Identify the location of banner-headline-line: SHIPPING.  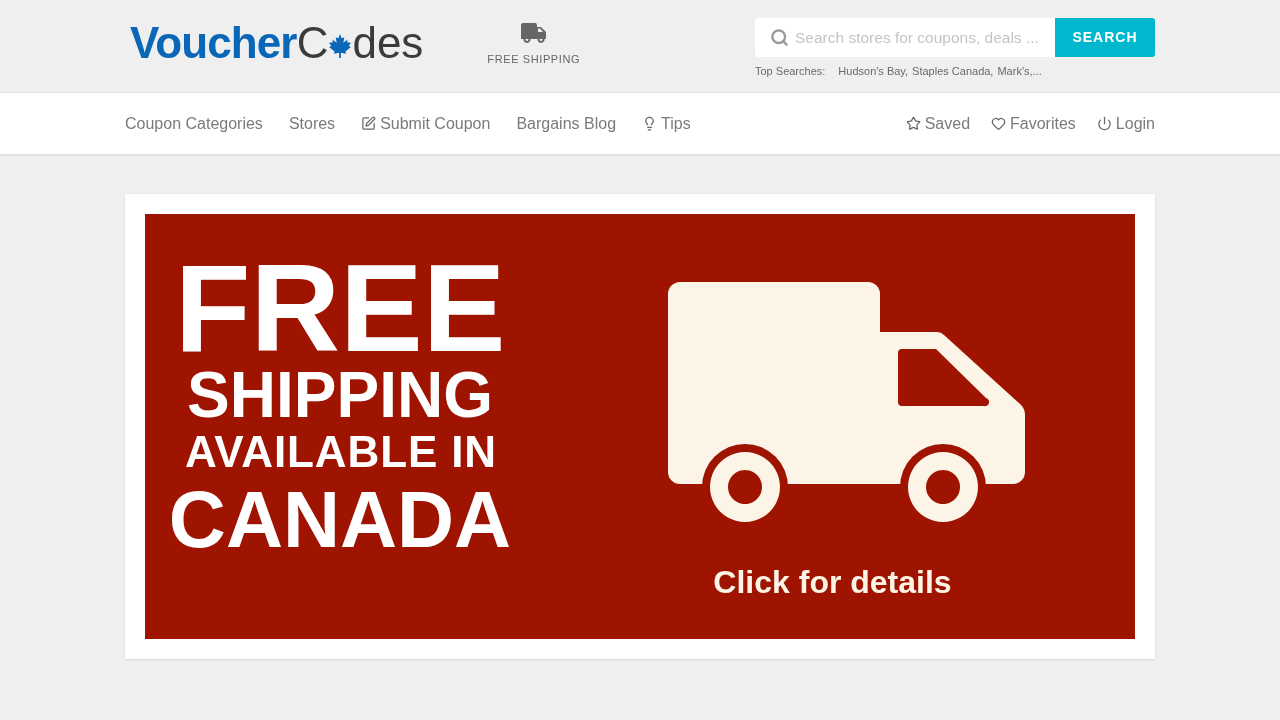
(340, 395).